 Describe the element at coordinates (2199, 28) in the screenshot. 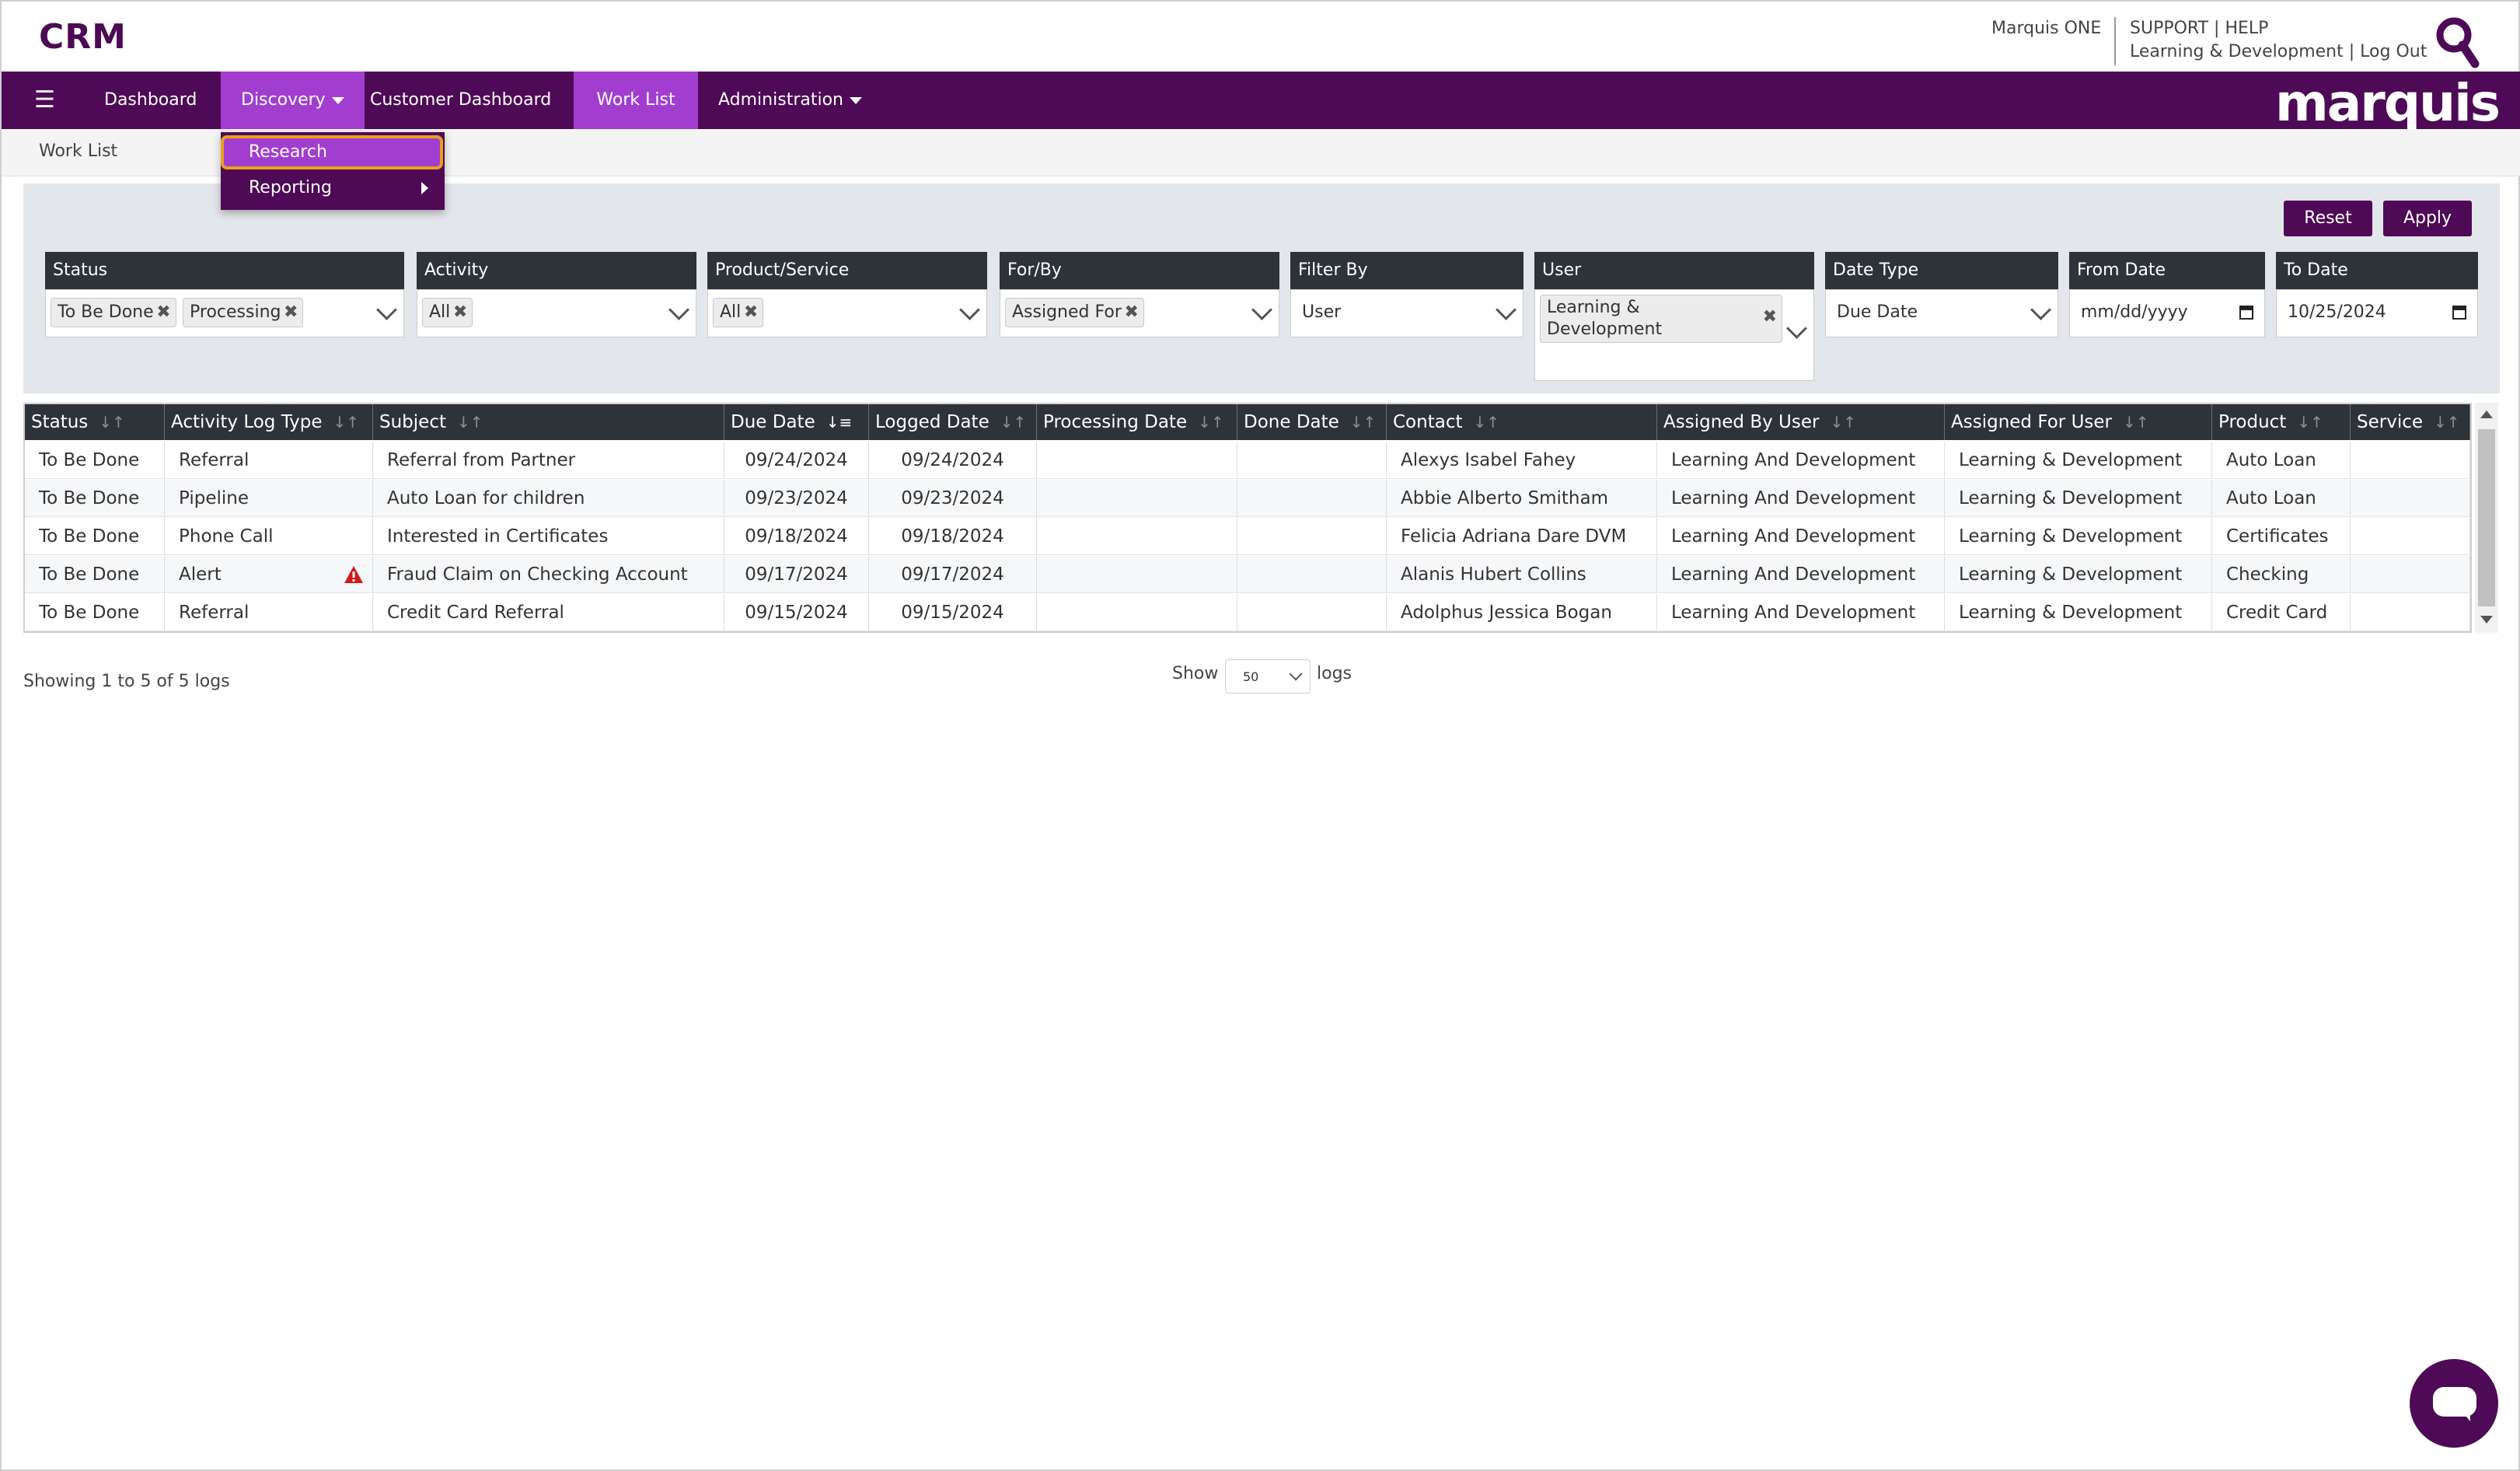

I see `support-help-links: SUPPORT | HELP` at that location.